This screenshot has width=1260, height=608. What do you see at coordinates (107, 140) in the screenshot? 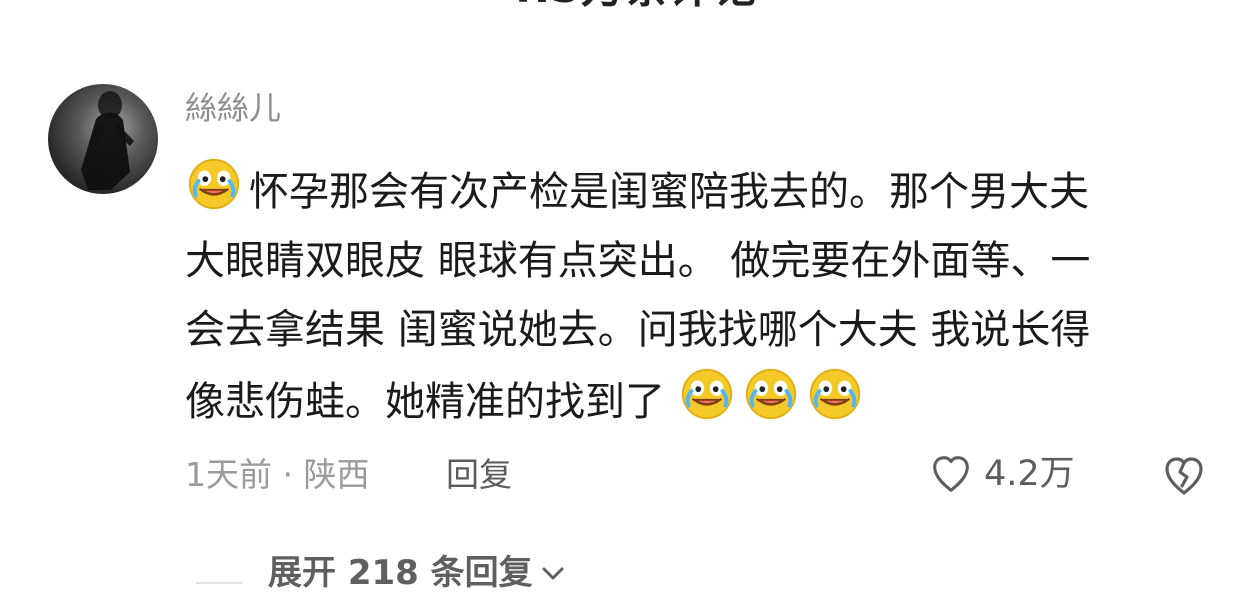
I see `avatar-silhouette-icon` at bounding box center [107, 140].